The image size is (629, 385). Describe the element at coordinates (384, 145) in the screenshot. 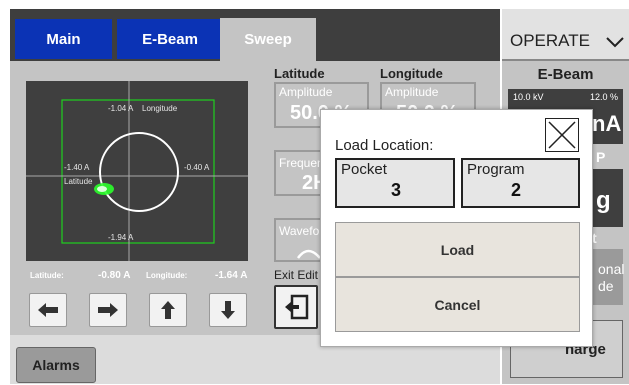

I see `dialog-title: Load Location:` at that location.